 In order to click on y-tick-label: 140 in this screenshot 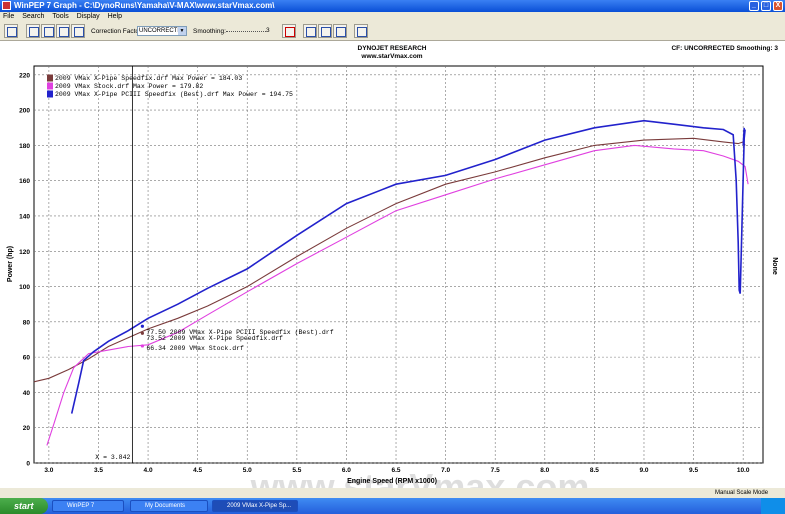, I will do `click(24, 216)`.